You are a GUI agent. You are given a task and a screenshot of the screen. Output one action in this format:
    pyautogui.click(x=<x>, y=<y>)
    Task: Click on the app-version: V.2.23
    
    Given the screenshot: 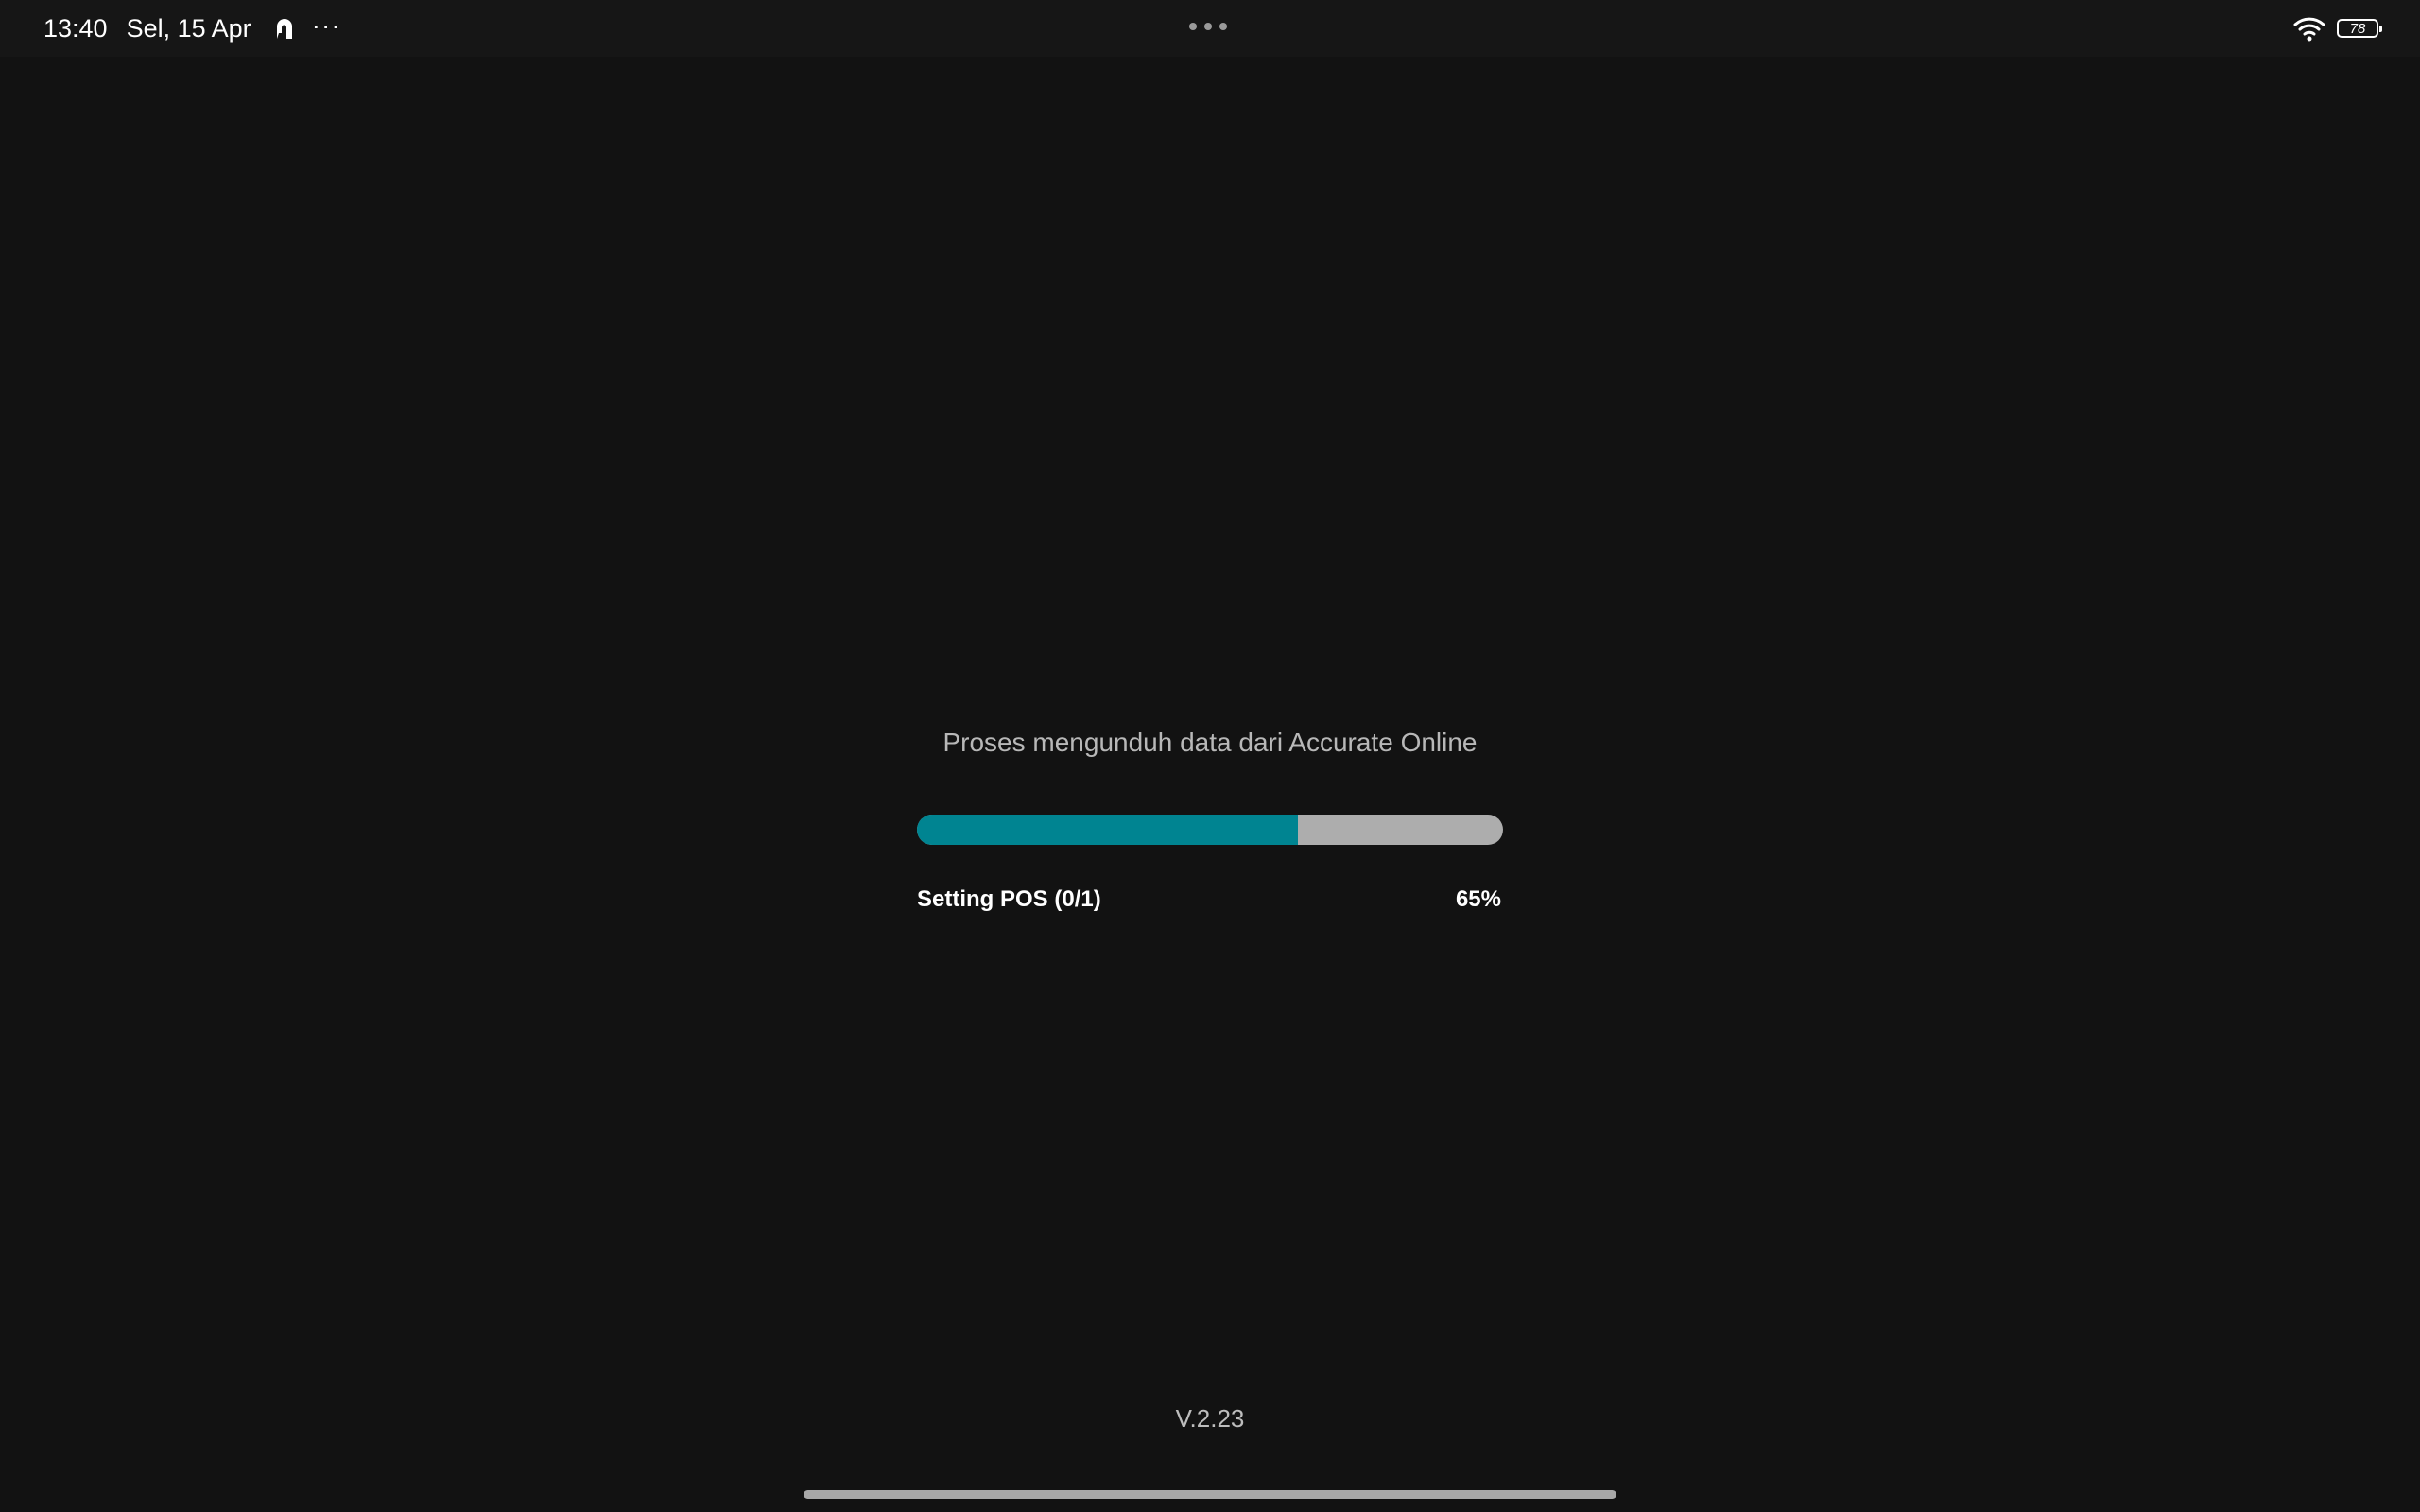 What is the action you would take?
    pyautogui.click(x=1210, y=1418)
    